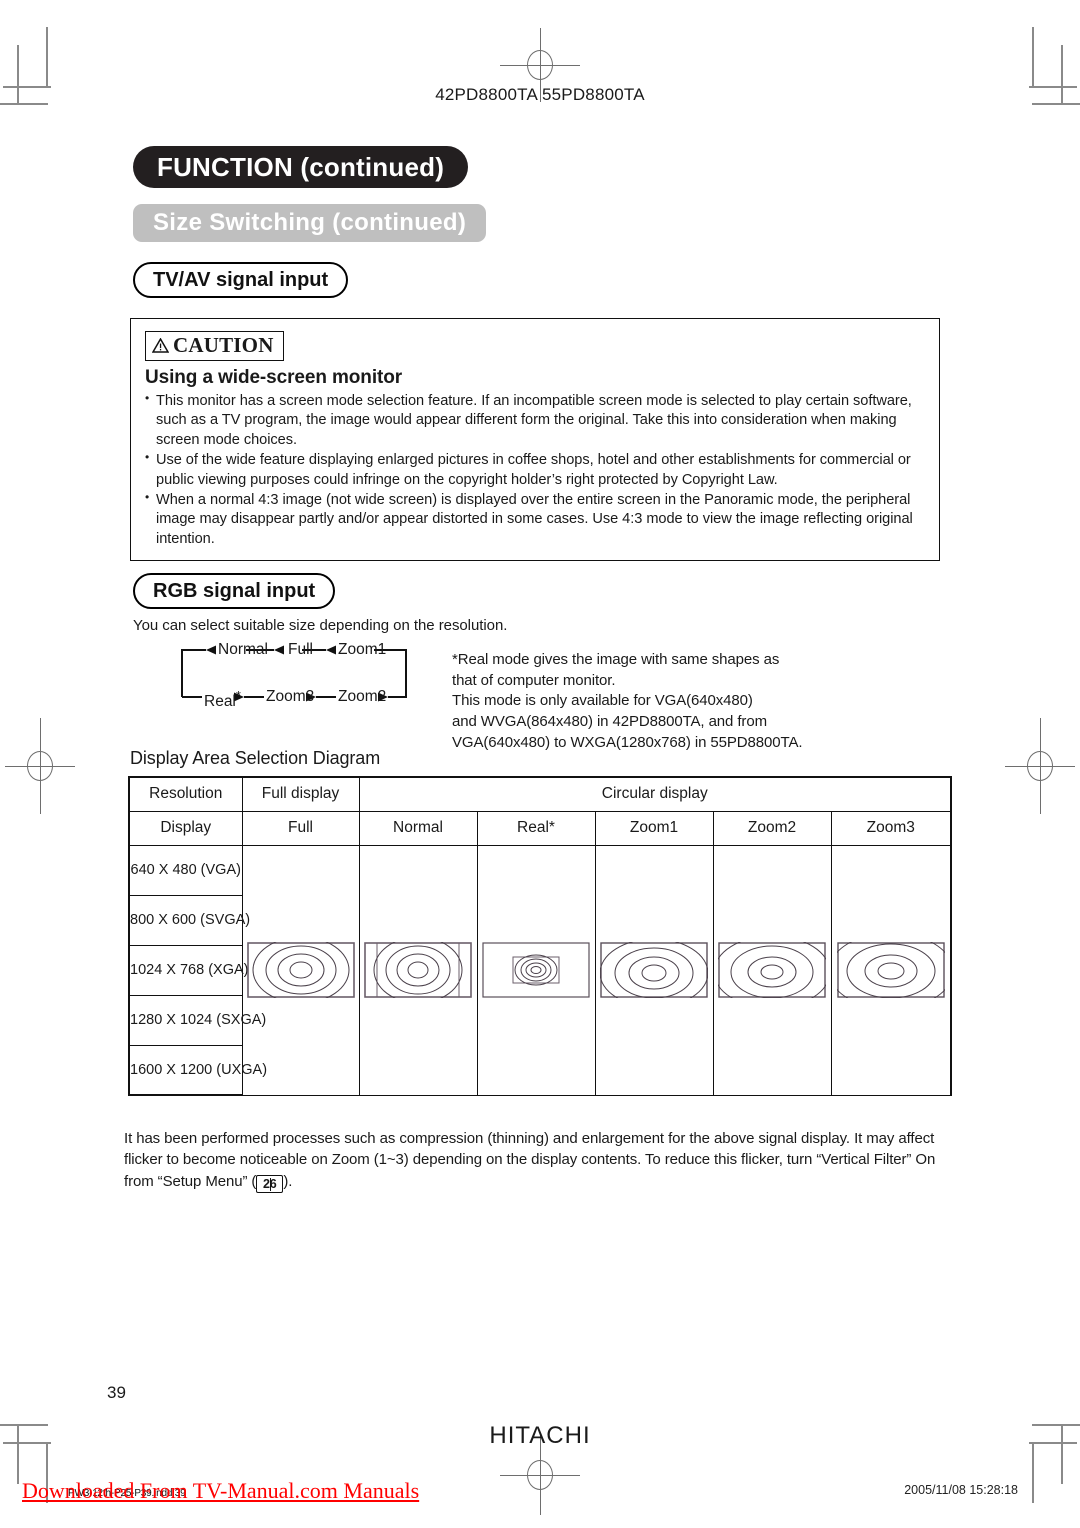  I want to click on note-line: that of computer monitor., so click(534, 680).